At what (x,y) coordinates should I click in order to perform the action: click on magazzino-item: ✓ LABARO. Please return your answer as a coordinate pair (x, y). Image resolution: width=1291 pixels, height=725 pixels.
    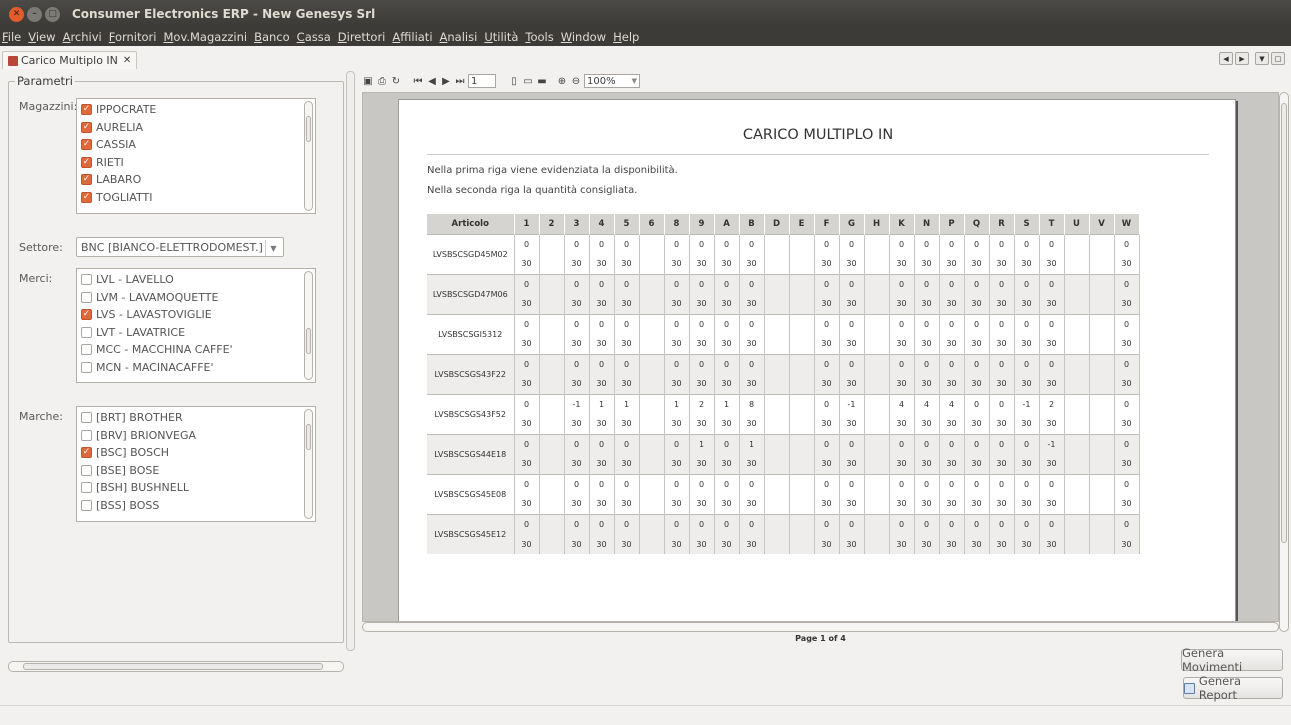
    Looking at the image, I should click on (196, 180).